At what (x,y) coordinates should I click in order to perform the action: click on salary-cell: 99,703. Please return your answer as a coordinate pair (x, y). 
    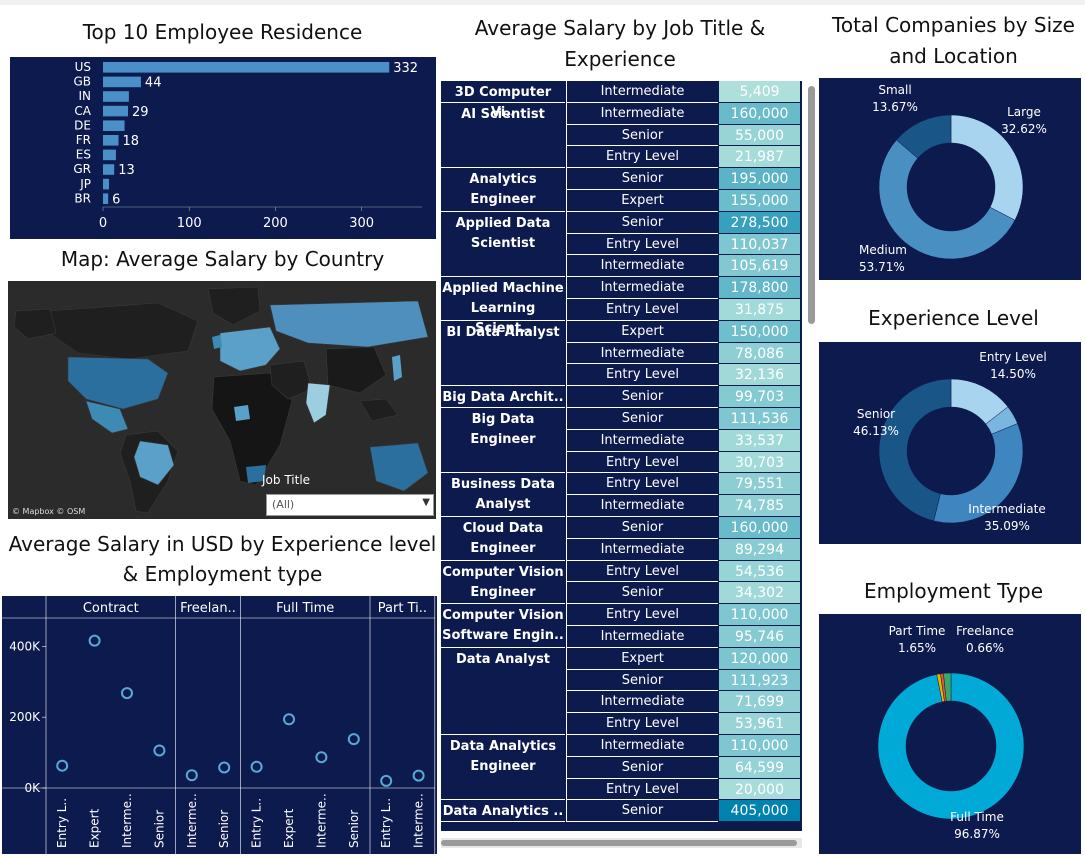
    Looking at the image, I should click on (759, 396).